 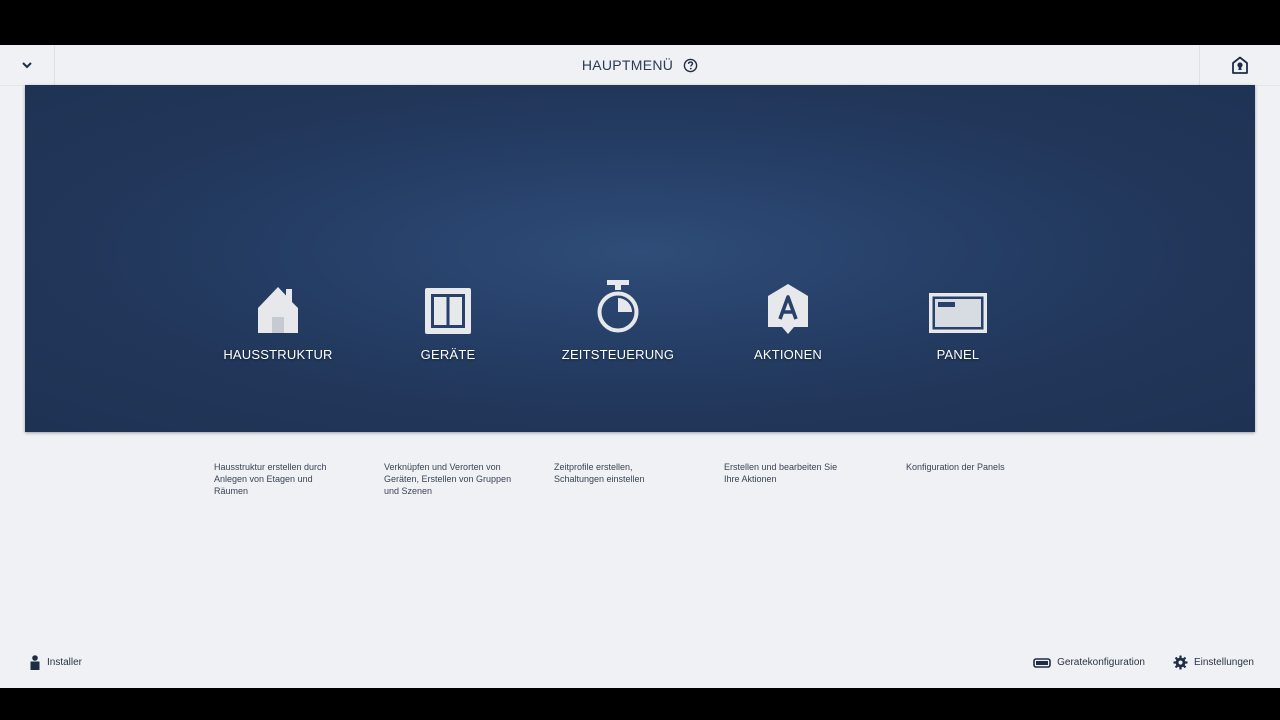 What do you see at coordinates (1223, 662) in the screenshot?
I see `settings-label: Einstellungen` at bounding box center [1223, 662].